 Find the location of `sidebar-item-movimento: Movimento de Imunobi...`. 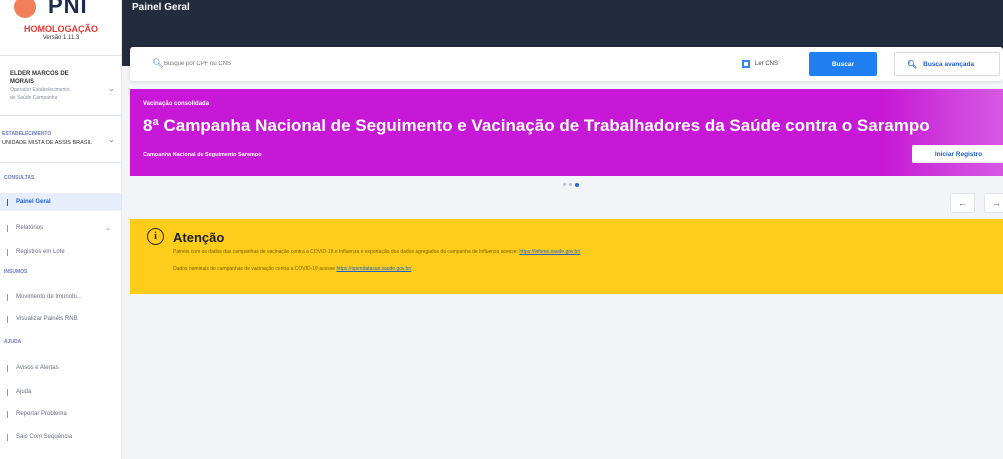

sidebar-item-movimento: Movimento de Imunobi... is located at coordinates (60, 297).